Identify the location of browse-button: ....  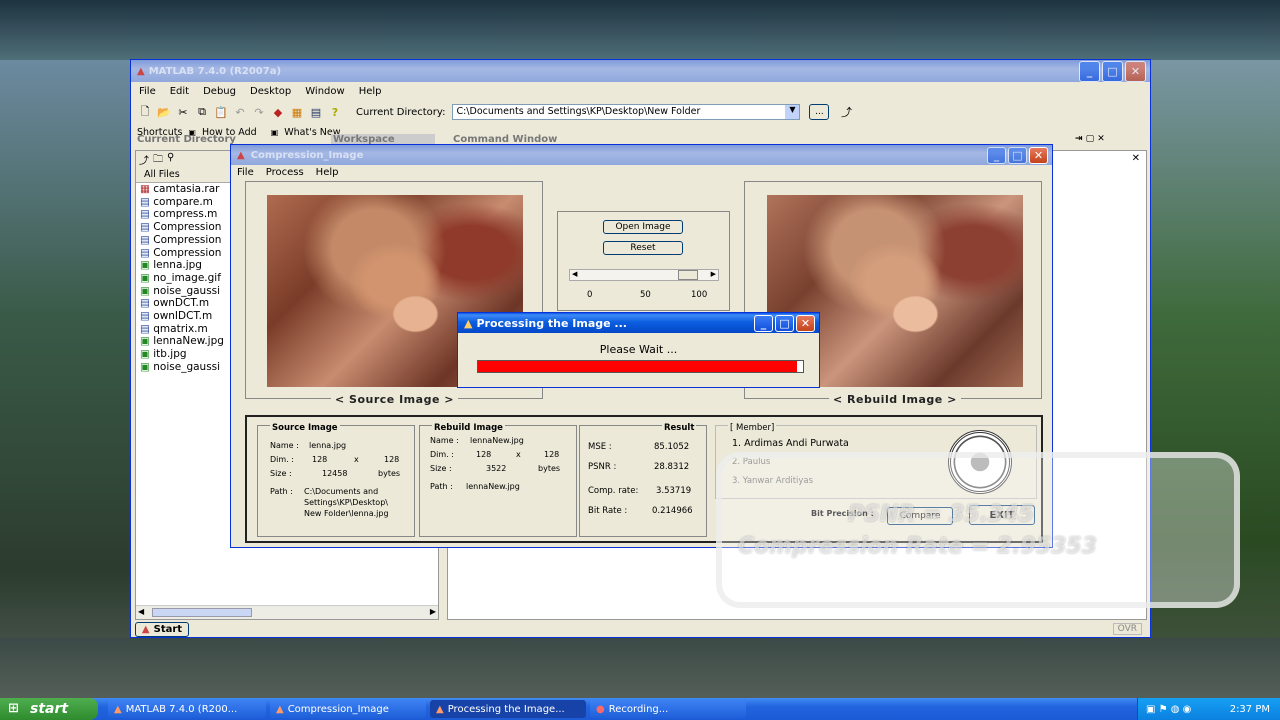
(819, 112).